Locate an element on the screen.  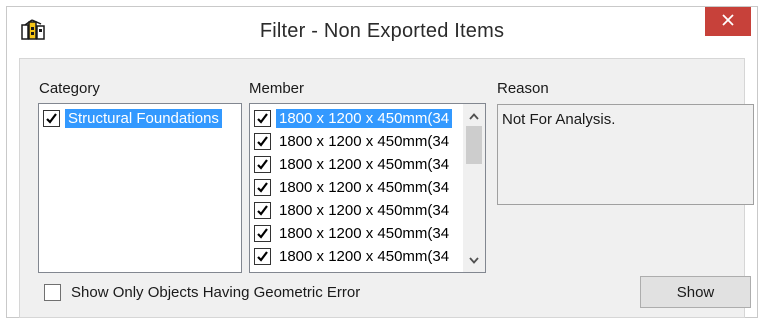
reason-label: Reason is located at coordinates (523, 88).